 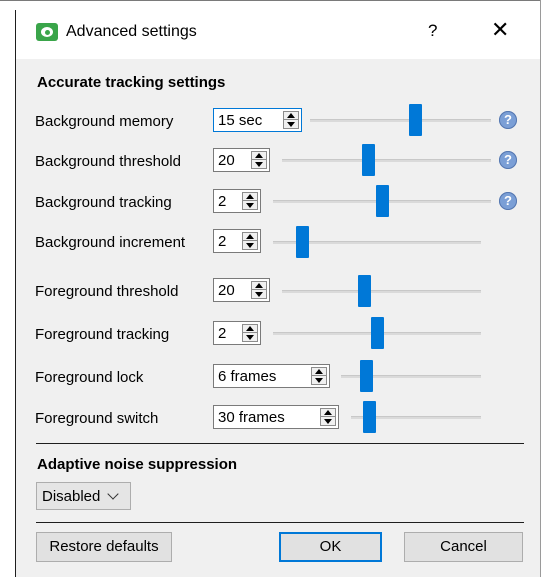 What do you see at coordinates (251, 417) in the screenshot?
I see `foreground-switch-value: 30 frames` at bounding box center [251, 417].